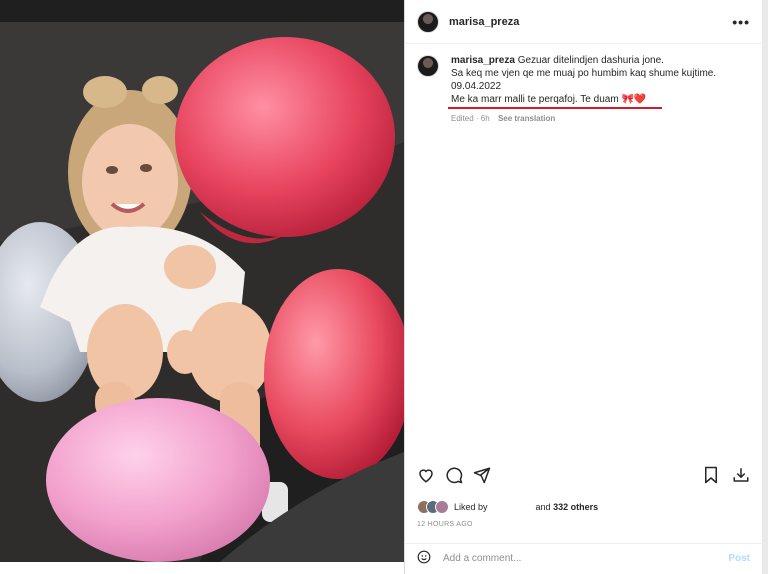 The width and height of the screenshot is (768, 574). I want to click on caption-avatar, so click(428, 66).